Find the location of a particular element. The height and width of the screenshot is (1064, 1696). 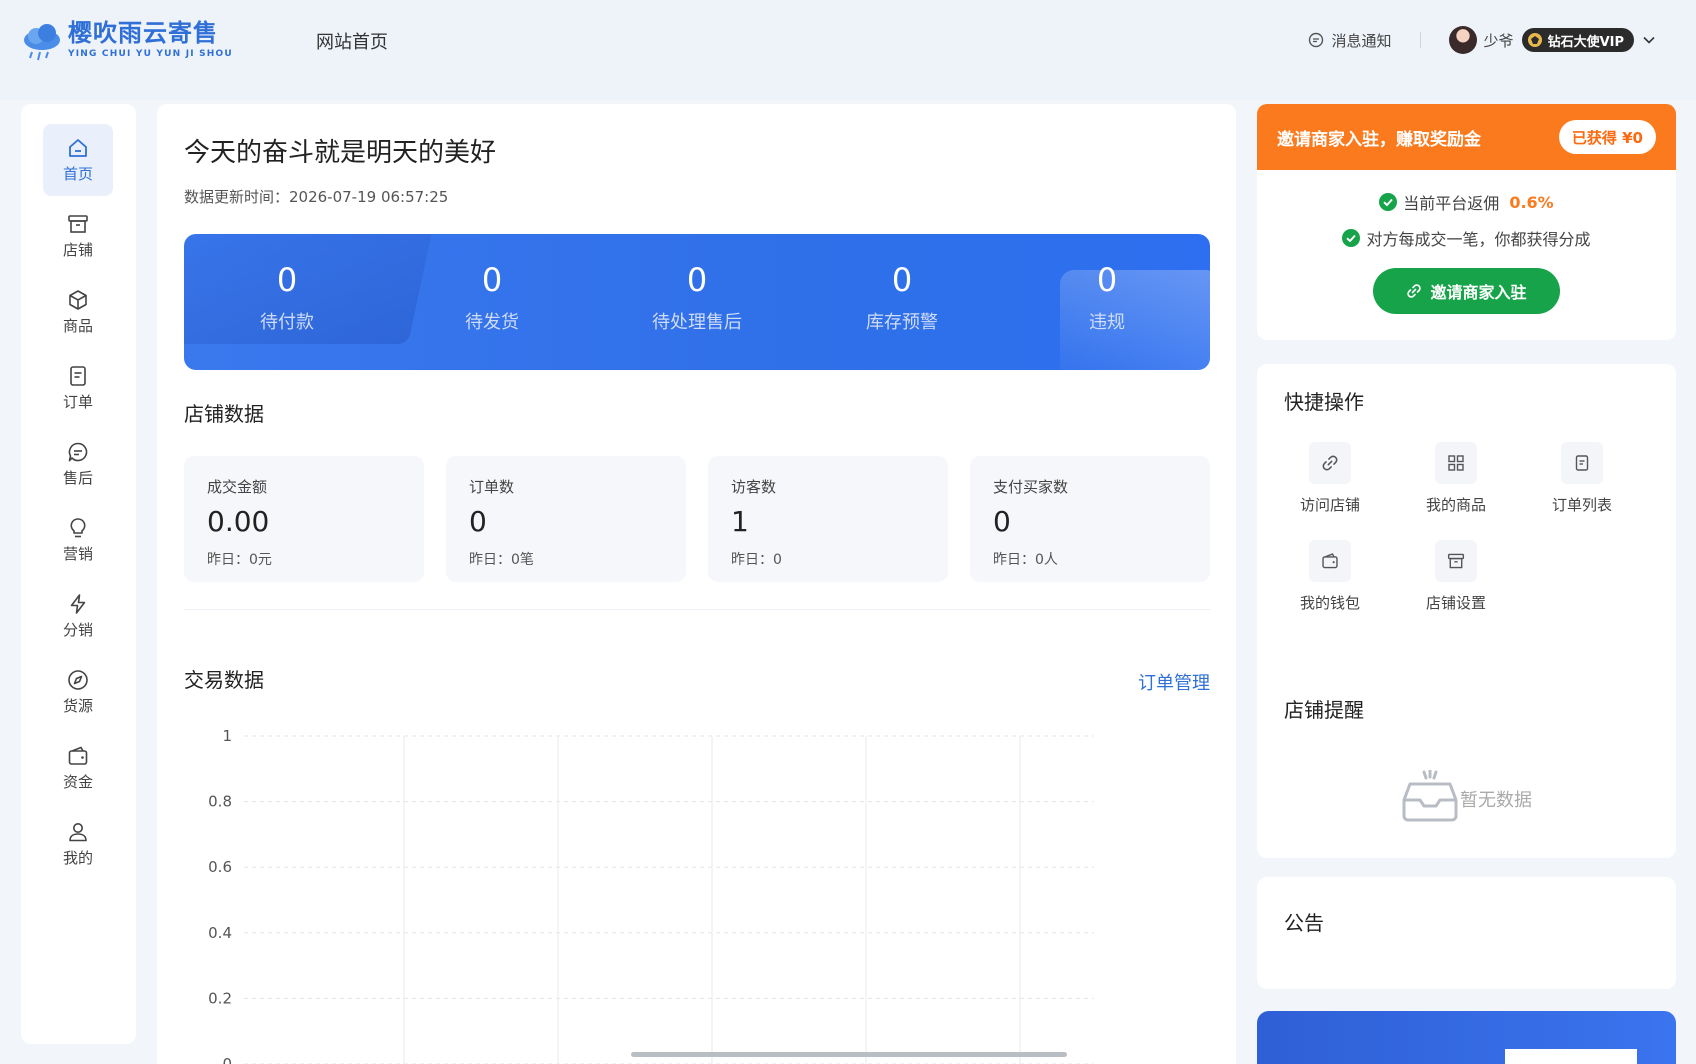

share-line: 对方每成交一笔，你都获得分成 is located at coordinates (1466, 238).